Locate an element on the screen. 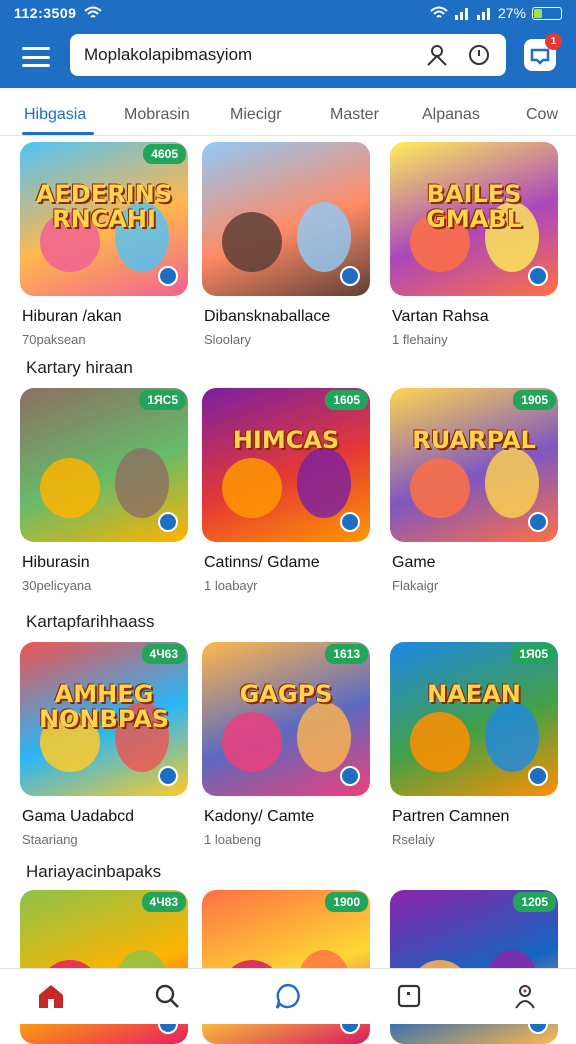  game-subtitle: Flakaigr is located at coordinates (415, 585).